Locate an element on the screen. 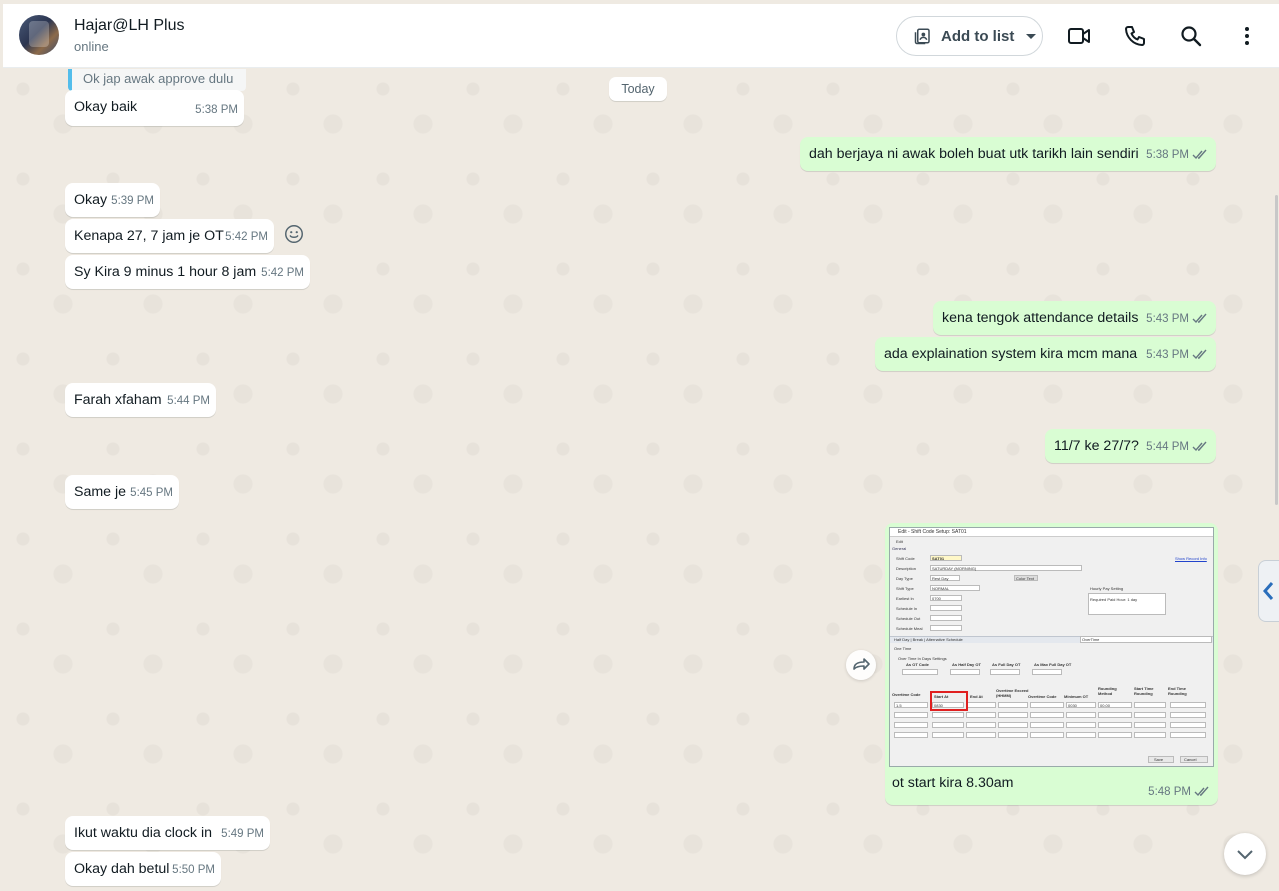 Image resolution: width=1279 pixels, height=891 pixels. forward-icon is located at coordinates (861, 665).